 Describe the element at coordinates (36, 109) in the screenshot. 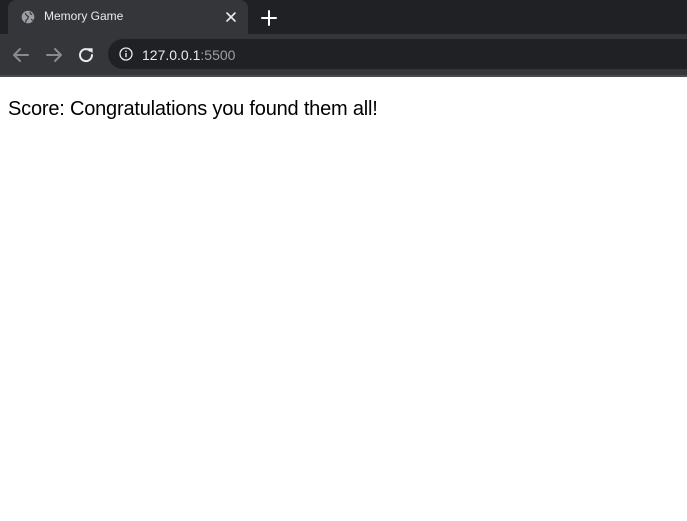

I see `score-label: Score:` at that location.